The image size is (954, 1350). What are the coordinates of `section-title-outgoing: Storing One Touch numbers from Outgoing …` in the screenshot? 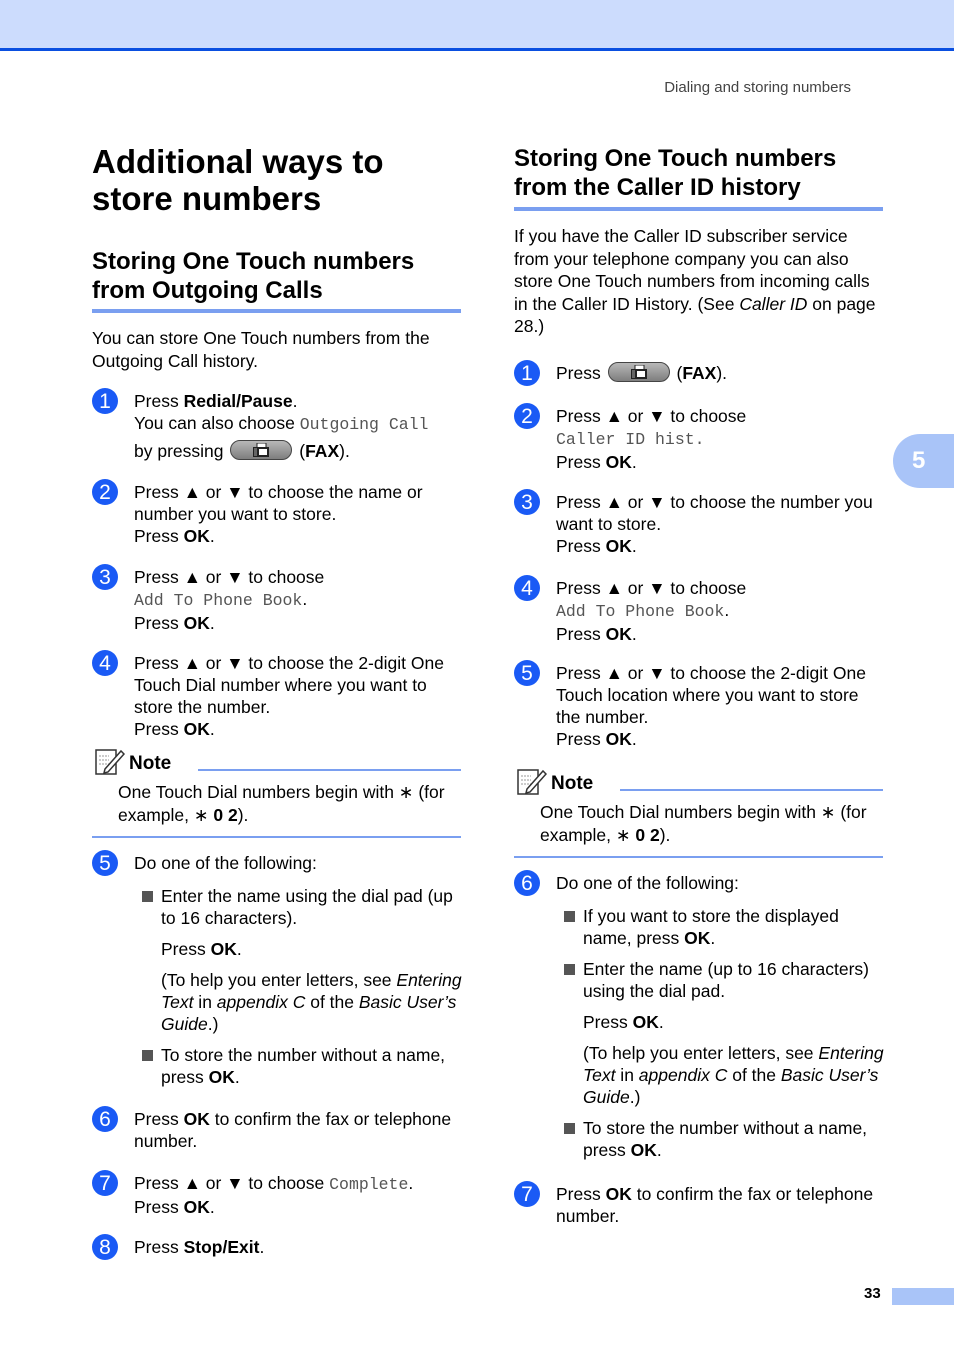 It's located at (253, 276).